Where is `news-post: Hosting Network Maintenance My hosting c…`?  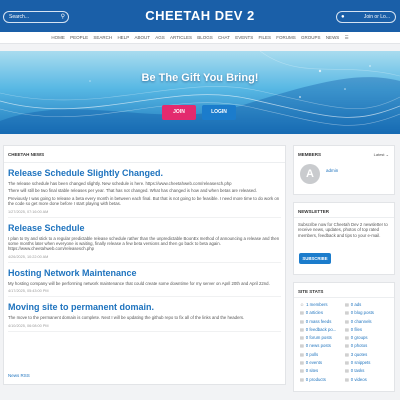
news-post: Hosting Network Maintenance My hosting c… is located at coordinates (144, 283).